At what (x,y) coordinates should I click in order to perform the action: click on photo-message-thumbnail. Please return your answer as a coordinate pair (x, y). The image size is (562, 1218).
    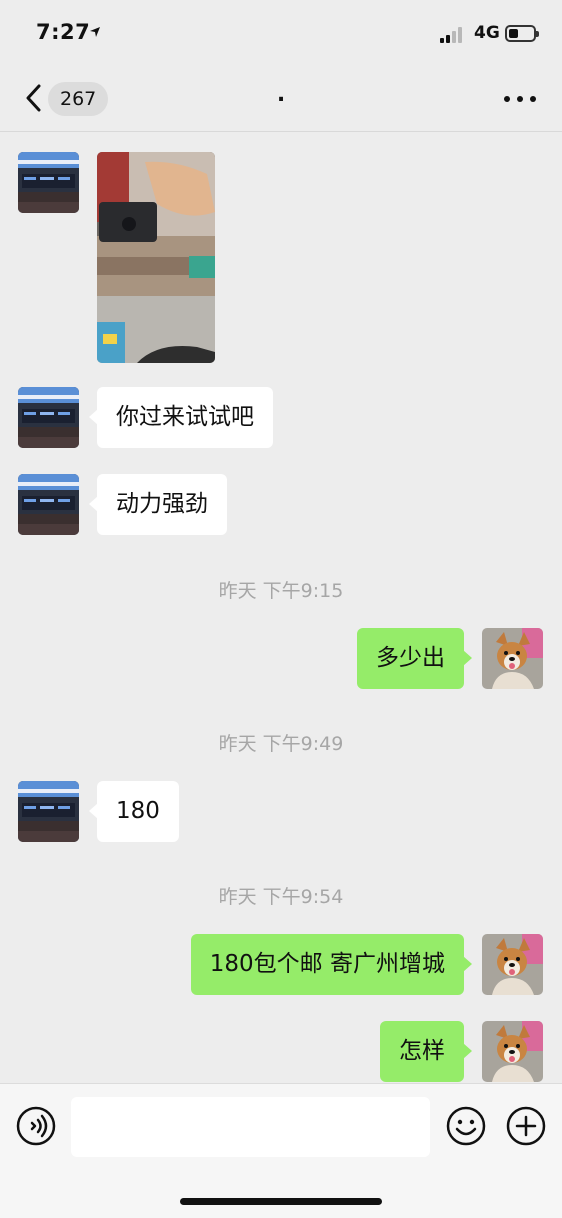
    Looking at the image, I should click on (156, 257).